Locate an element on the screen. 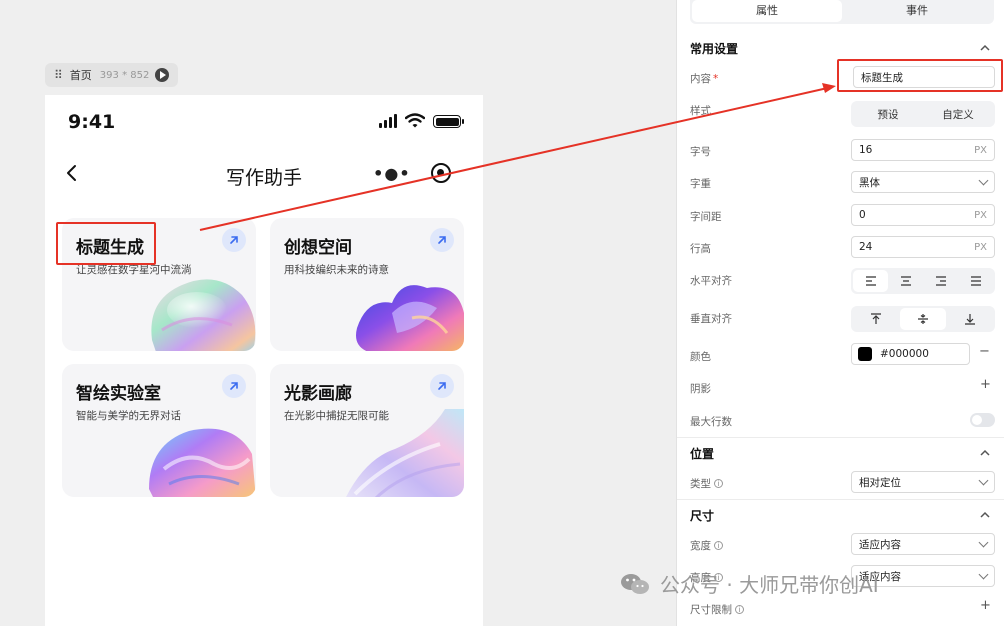  max-lines-label: 最大行数 is located at coordinates (711, 422).